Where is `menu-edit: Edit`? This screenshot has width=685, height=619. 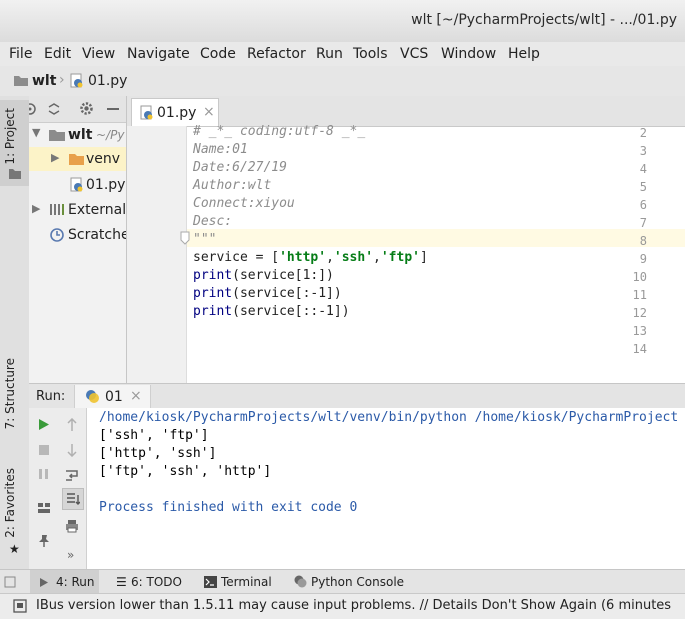
menu-edit: Edit is located at coordinates (57, 54).